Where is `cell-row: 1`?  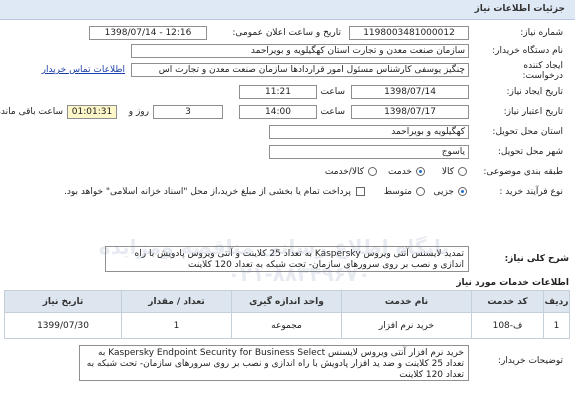
cell-row: 1 is located at coordinates (557, 325).